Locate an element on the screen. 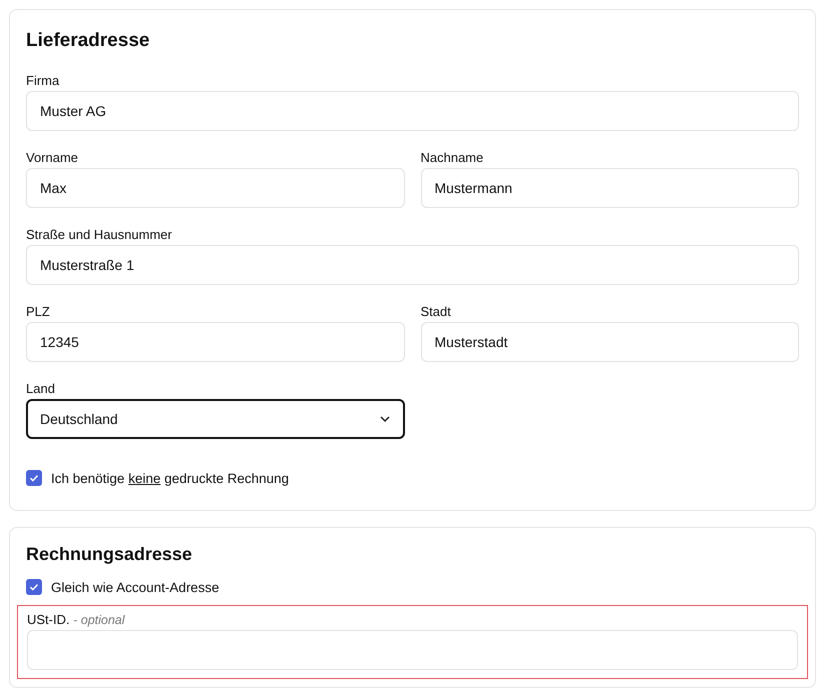  text-field: 12345 is located at coordinates (215, 342).